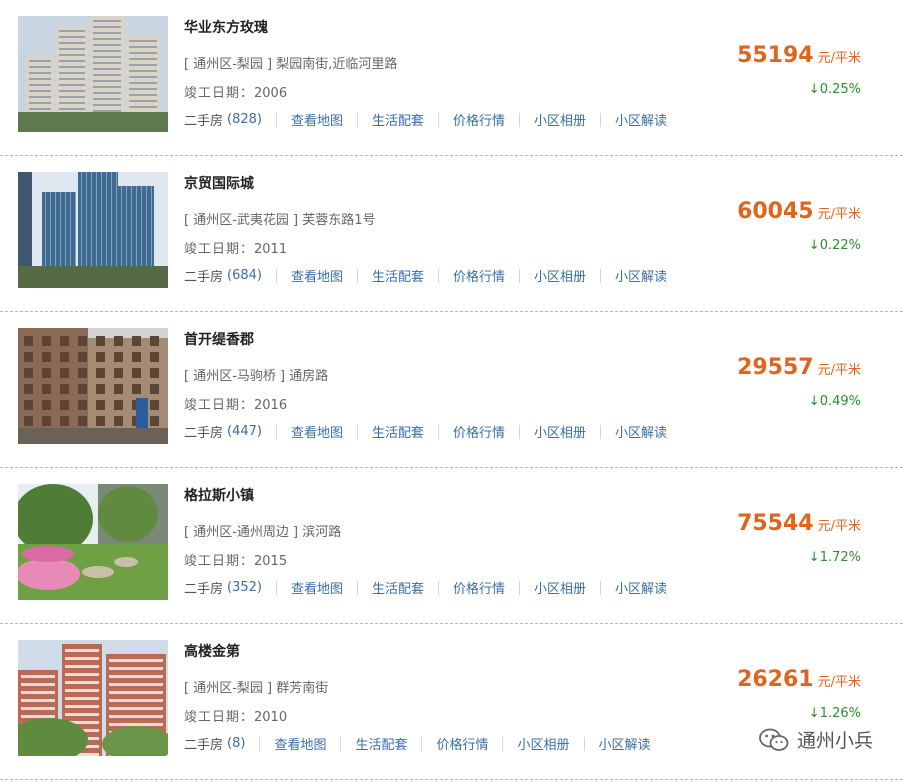 This screenshot has height=783, width=903. What do you see at coordinates (271, 717) in the screenshot?
I see `completion-year: 2010` at bounding box center [271, 717].